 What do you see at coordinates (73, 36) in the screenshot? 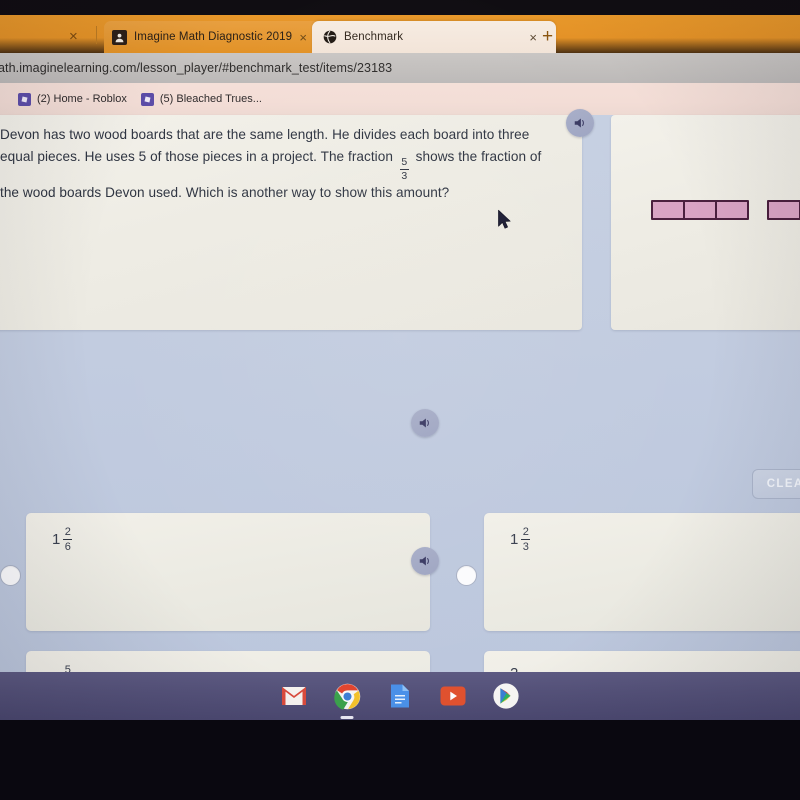
I see `tab-close-icon-partial: ×` at bounding box center [73, 36].